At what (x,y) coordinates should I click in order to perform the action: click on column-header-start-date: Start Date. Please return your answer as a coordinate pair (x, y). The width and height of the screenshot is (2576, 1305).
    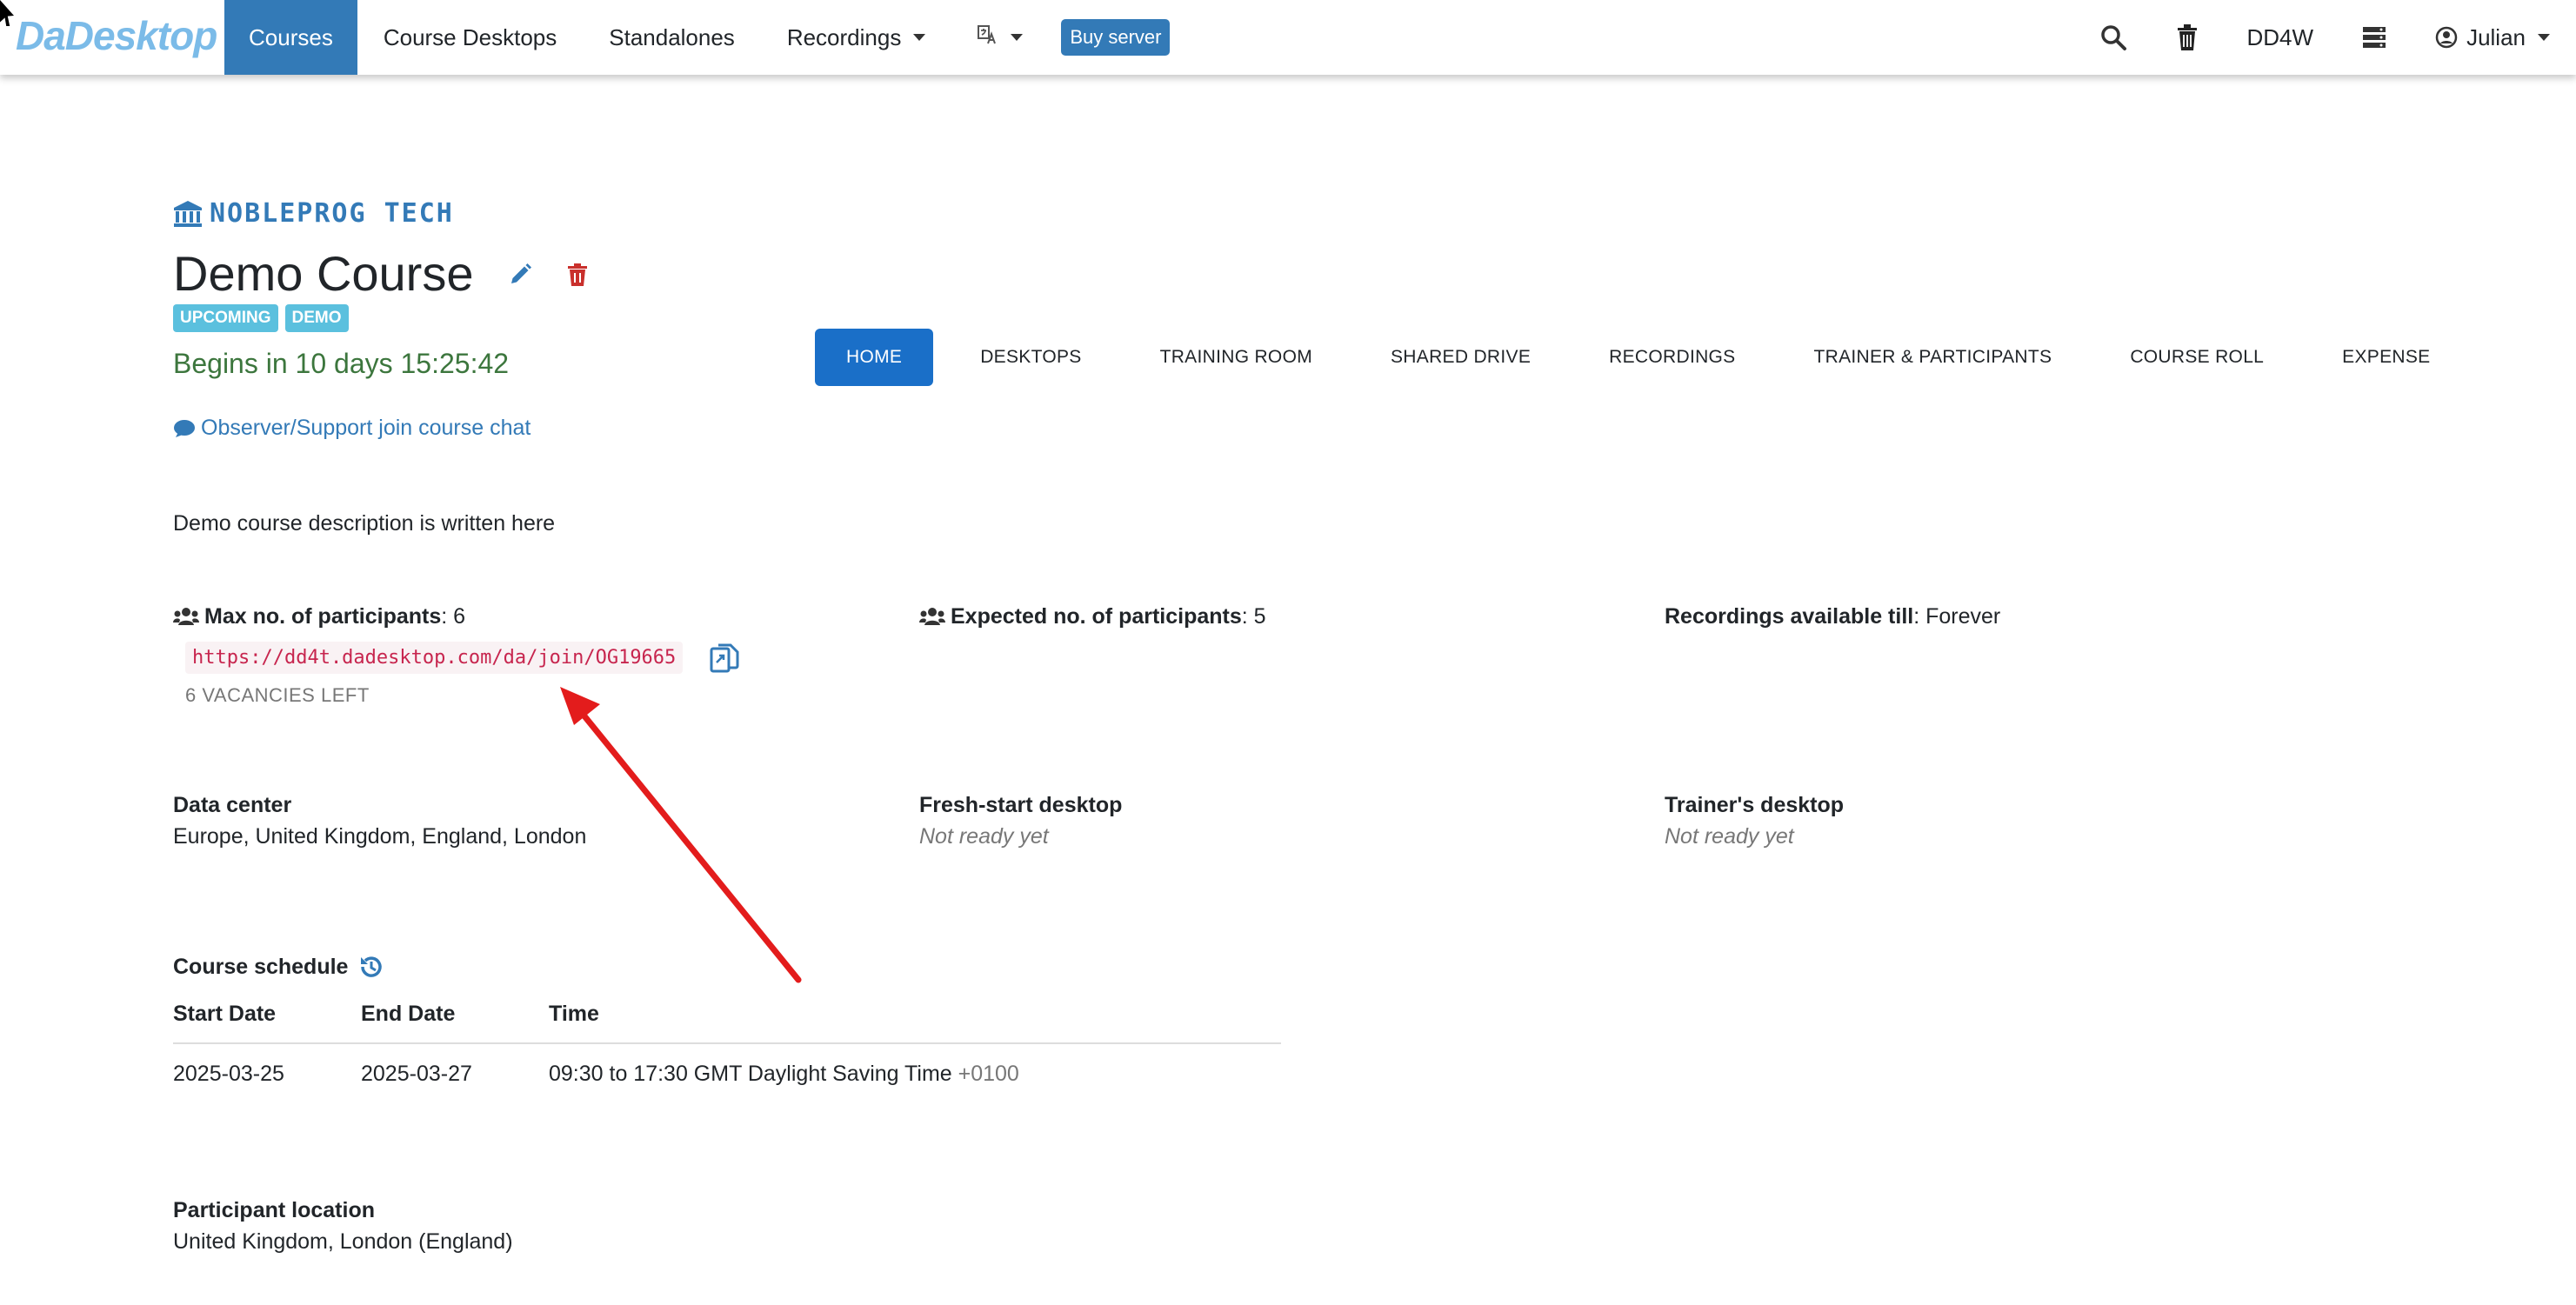
    Looking at the image, I should click on (267, 1021).